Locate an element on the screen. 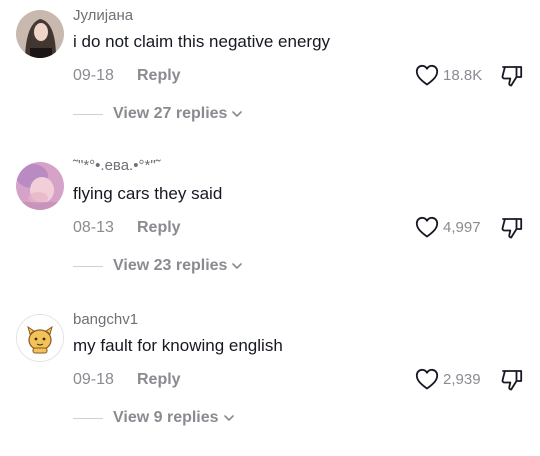  comment-username: ˜"*°•.ева.•°*"˜ is located at coordinates (117, 165).